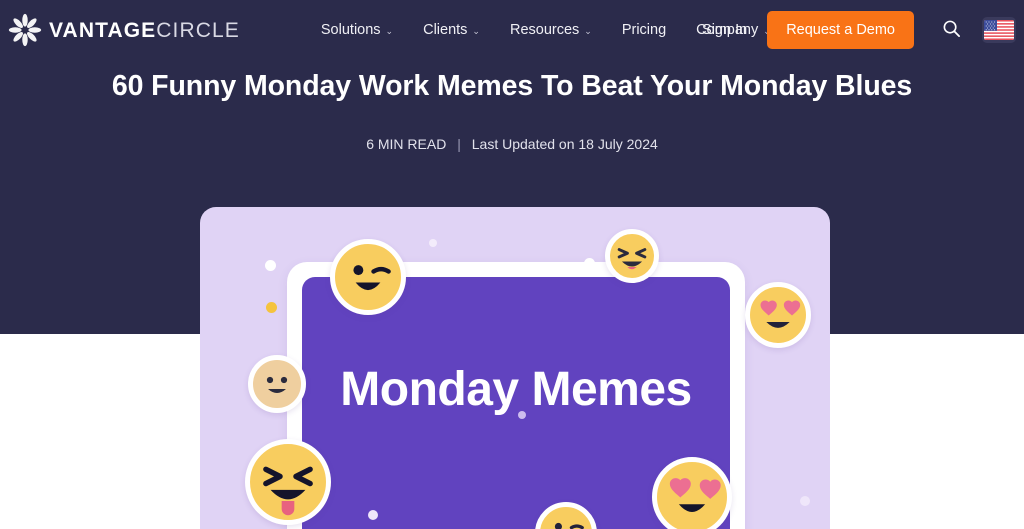 This screenshot has height=529, width=1024. Describe the element at coordinates (840, 30) in the screenshot. I see `request-demo-button: Request a Demo` at that location.